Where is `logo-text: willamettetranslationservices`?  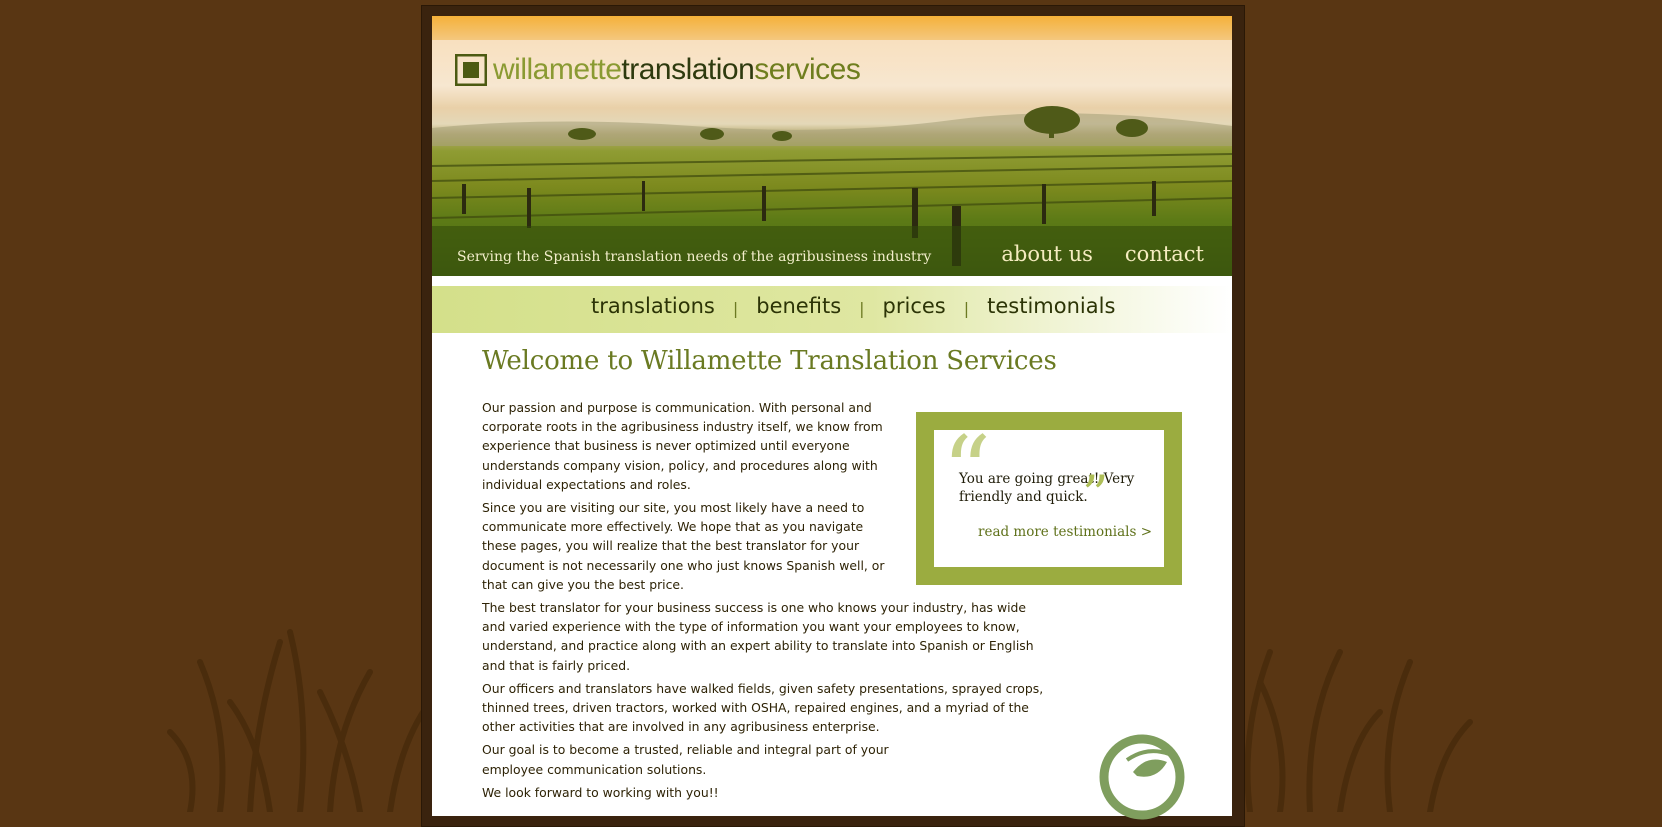
logo-text: willamettetranslationservices is located at coordinates (677, 70).